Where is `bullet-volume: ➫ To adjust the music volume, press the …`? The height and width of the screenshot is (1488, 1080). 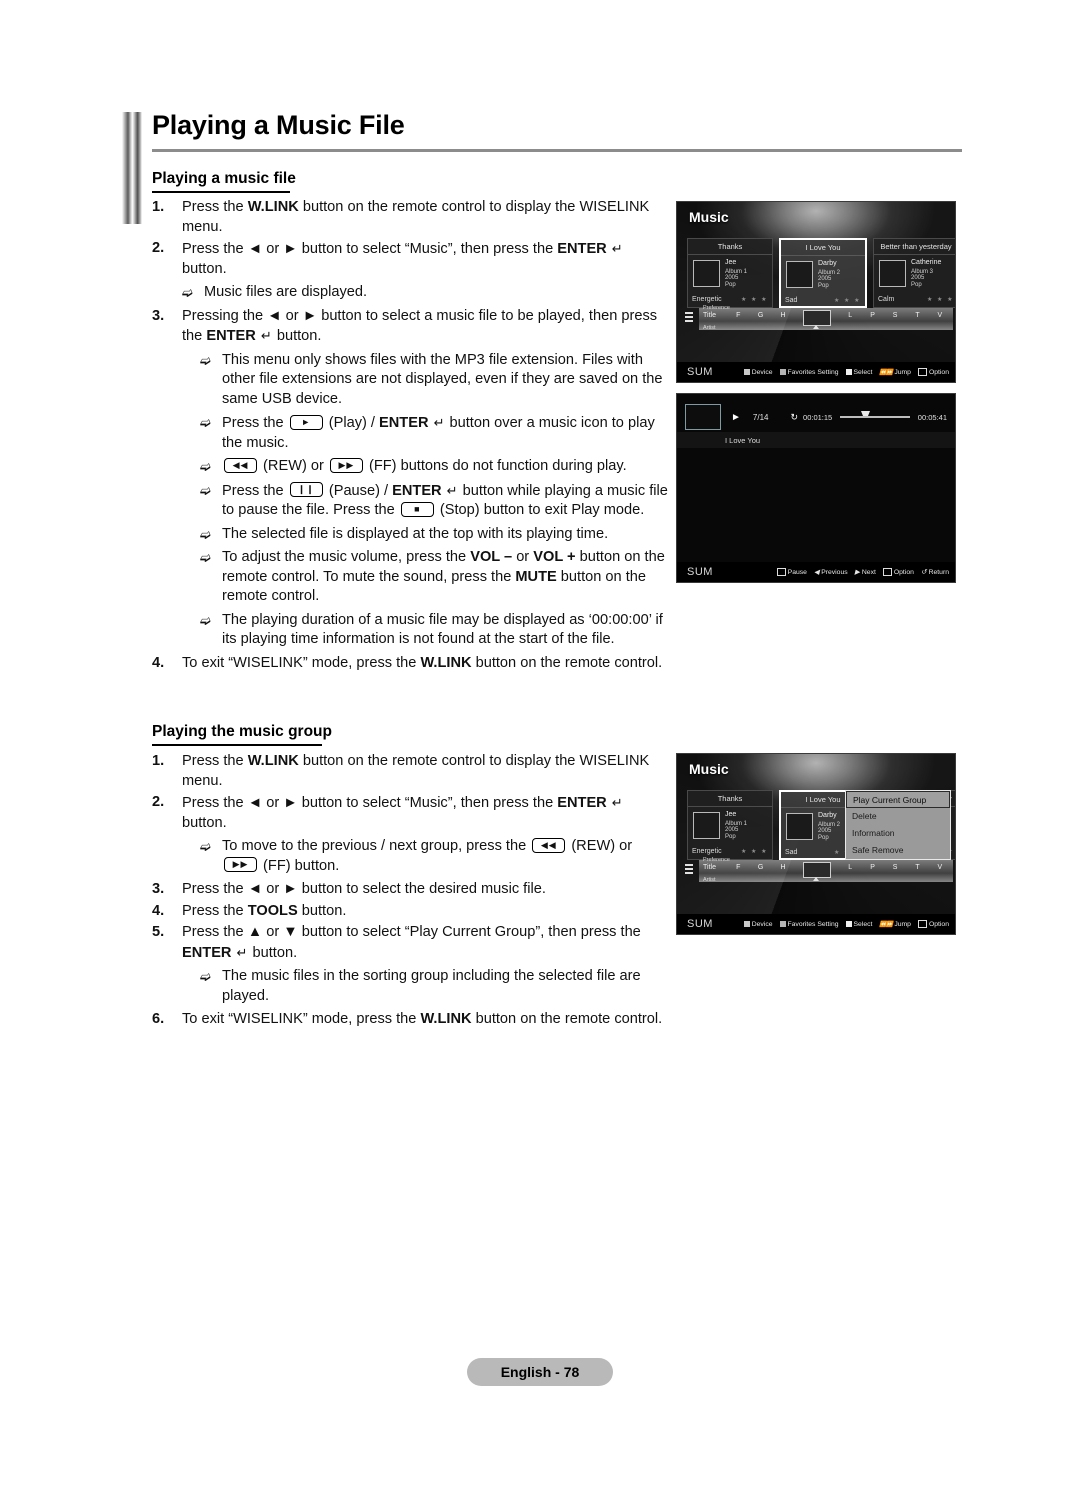 bullet-volume: ➫ To adjust the music volume, press the … is located at coordinates (436, 577).